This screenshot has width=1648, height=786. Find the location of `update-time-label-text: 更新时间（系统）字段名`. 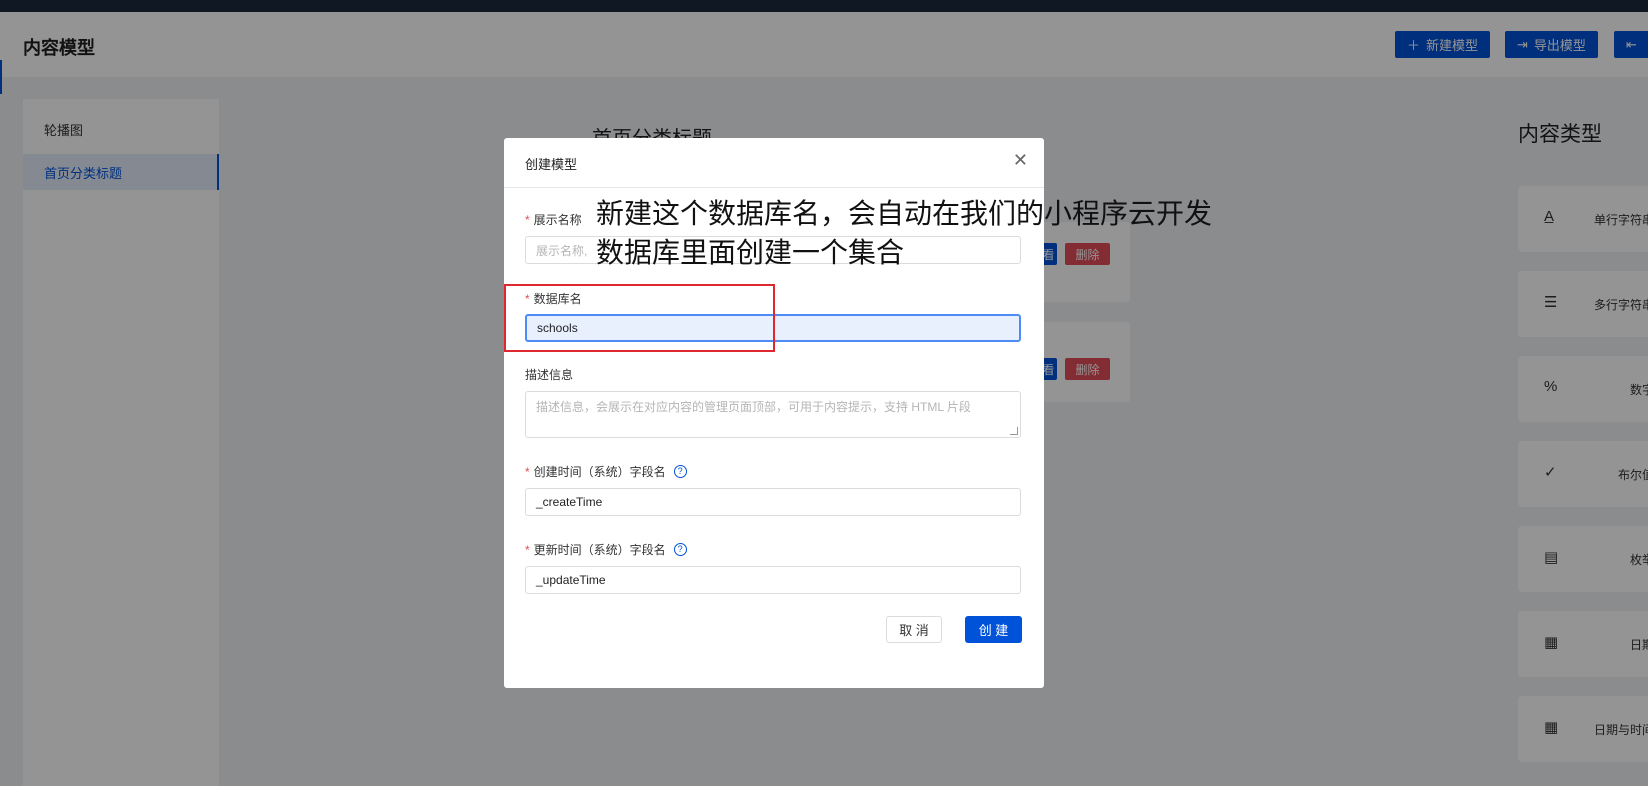

update-time-label-text: 更新时间（系统）字段名 is located at coordinates (599, 550).